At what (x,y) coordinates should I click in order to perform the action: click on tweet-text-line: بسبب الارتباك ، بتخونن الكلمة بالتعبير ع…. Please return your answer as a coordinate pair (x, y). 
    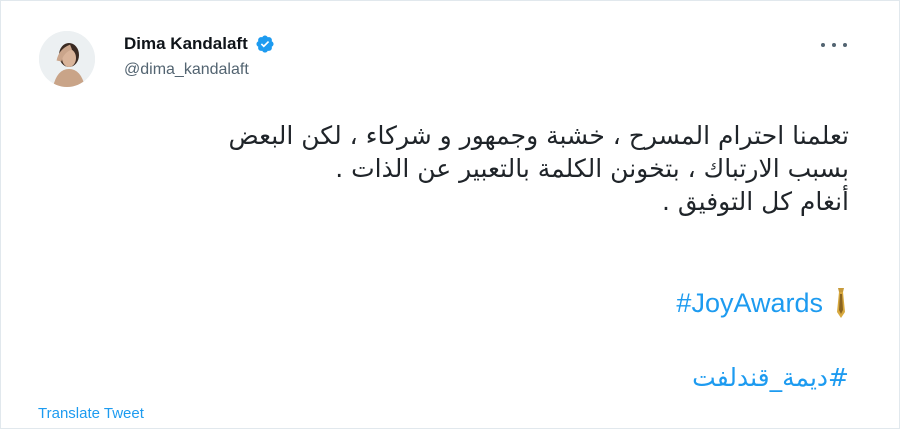
    Looking at the image, I should click on (592, 168).